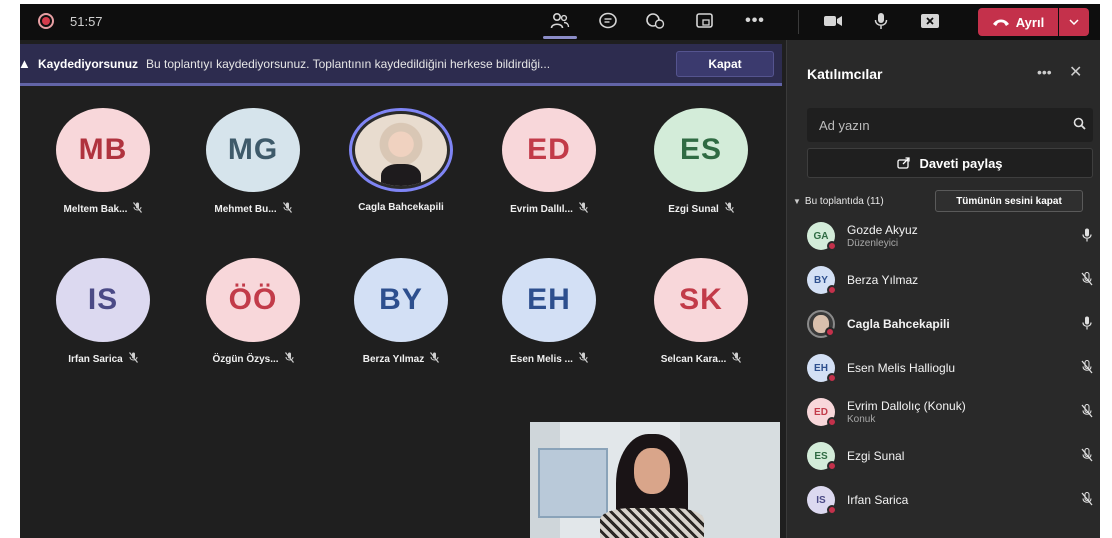 The height and width of the screenshot is (538, 1112). What do you see at coordinates (701, 300) in the screenshot?
I see `avatar: SK` at bounding box center [701, 300].